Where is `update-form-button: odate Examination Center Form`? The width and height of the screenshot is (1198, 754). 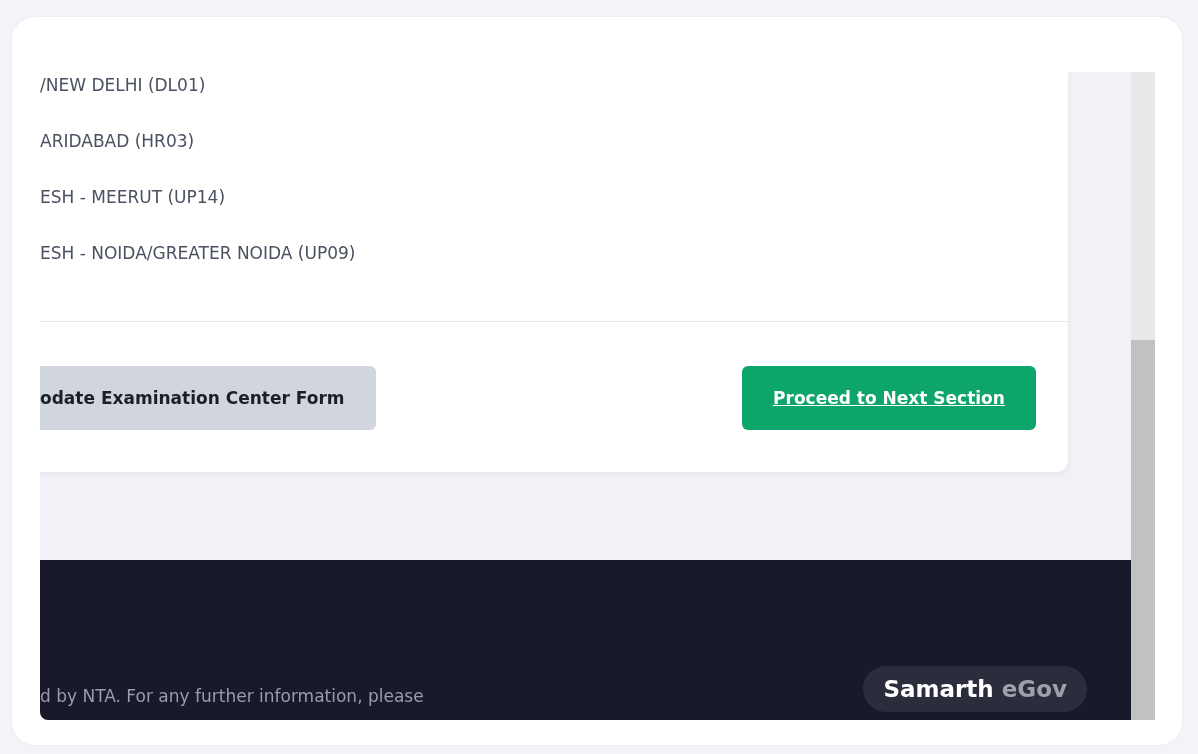 update-form-button: odate Examination Center Form is located at coordinates (208, 398).